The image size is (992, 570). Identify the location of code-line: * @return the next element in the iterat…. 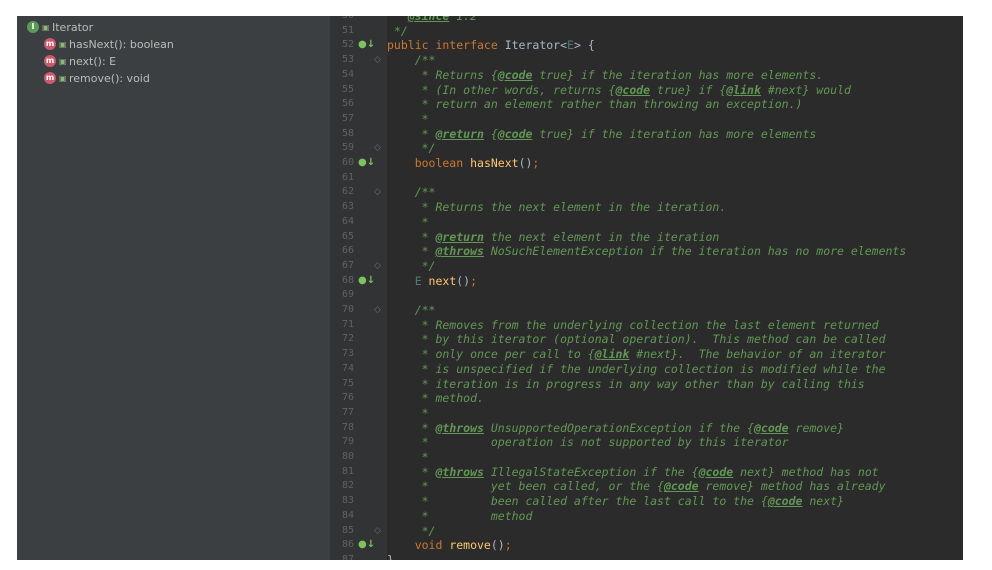
(553, 237).